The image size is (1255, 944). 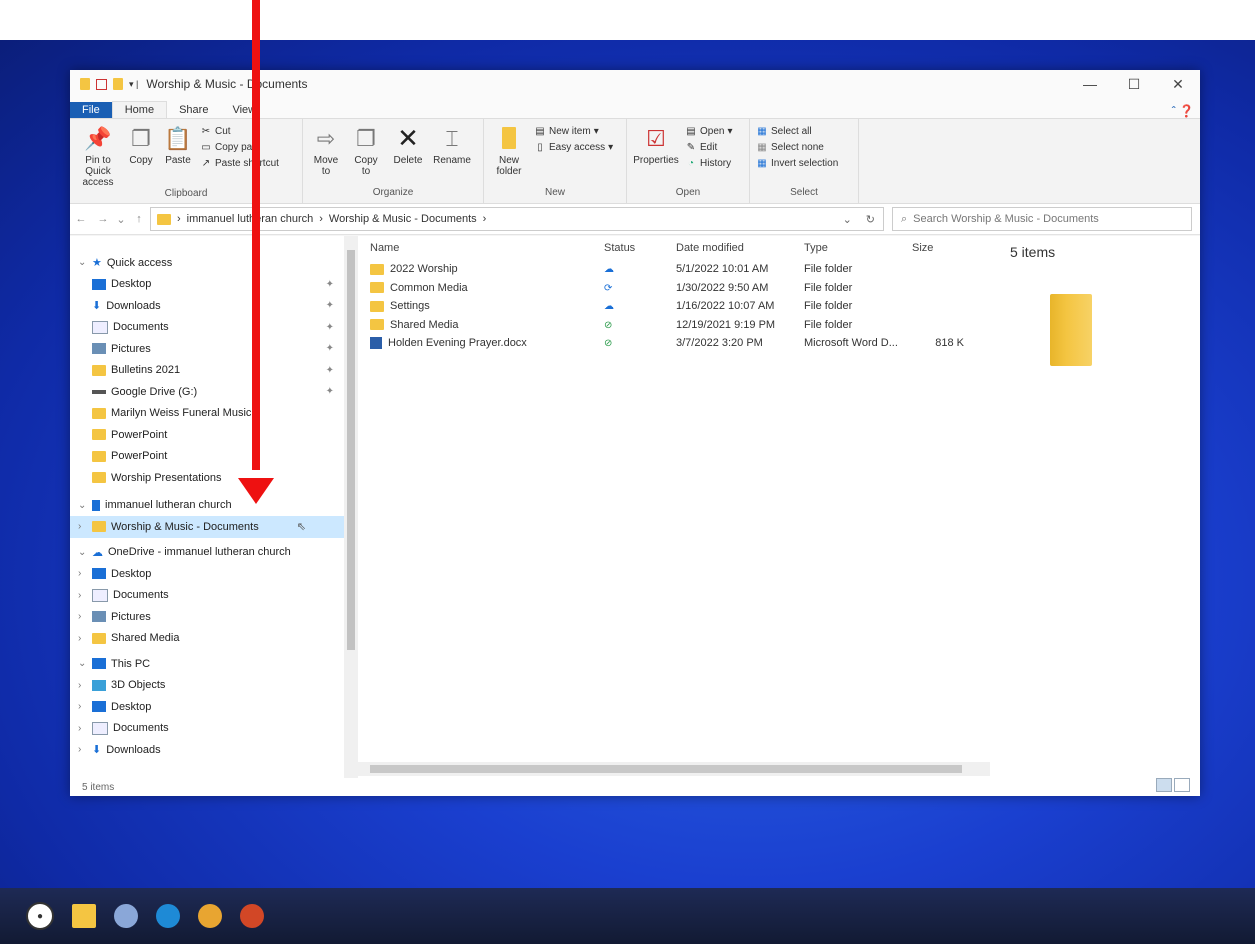 I want to click on tab-home: Home, so click(x=139, y=109).